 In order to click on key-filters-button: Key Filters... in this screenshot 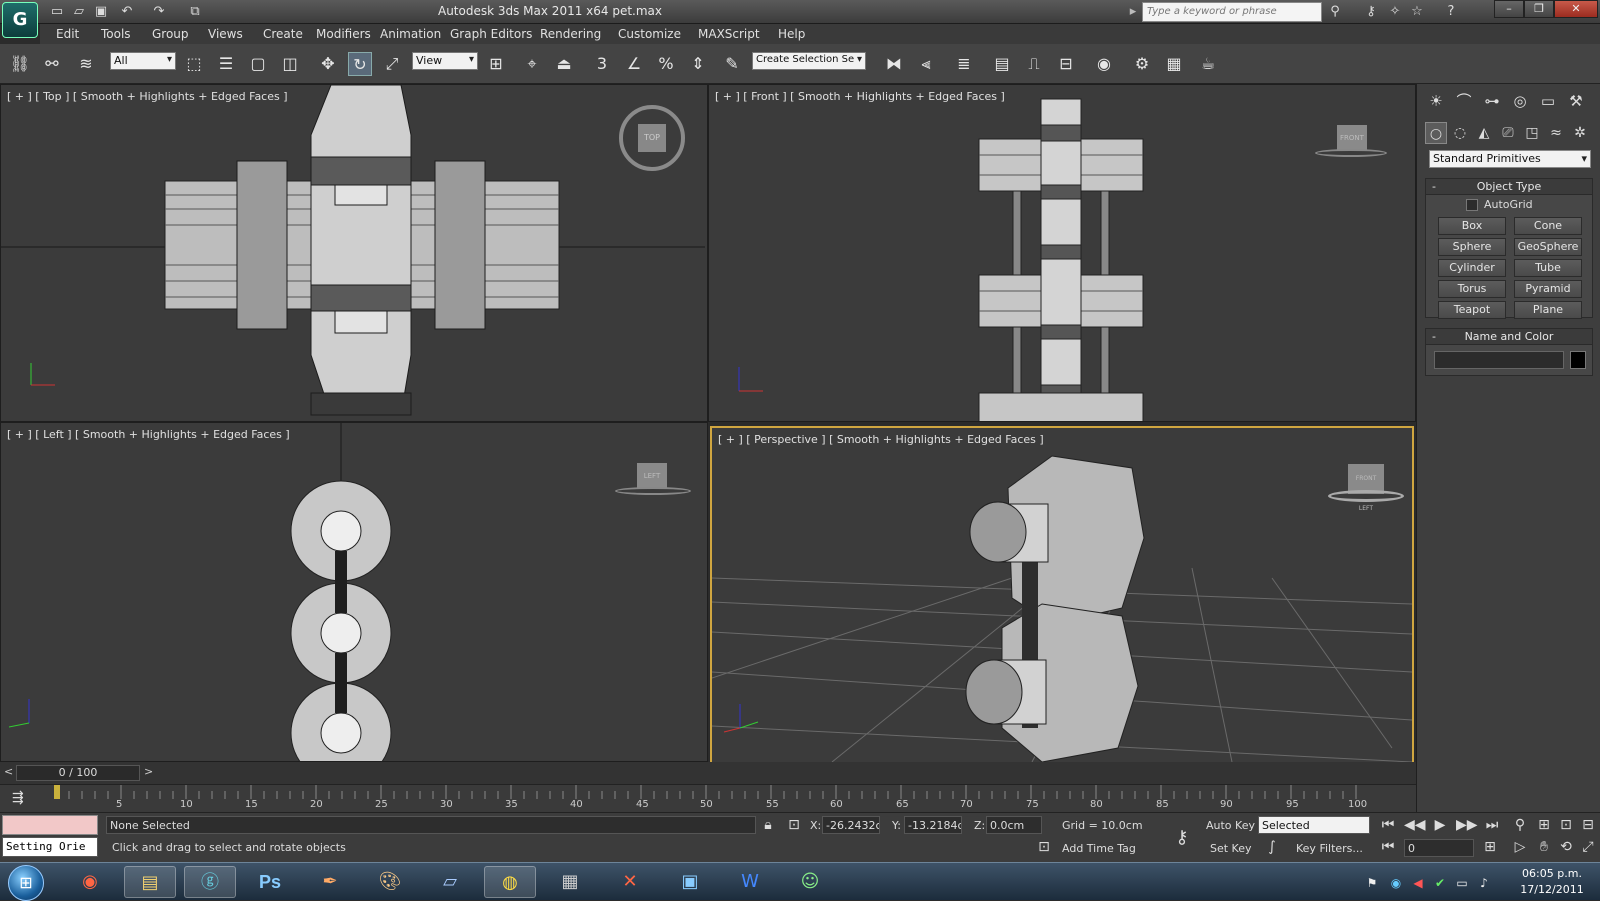, I will do `click(1329, 848)`.